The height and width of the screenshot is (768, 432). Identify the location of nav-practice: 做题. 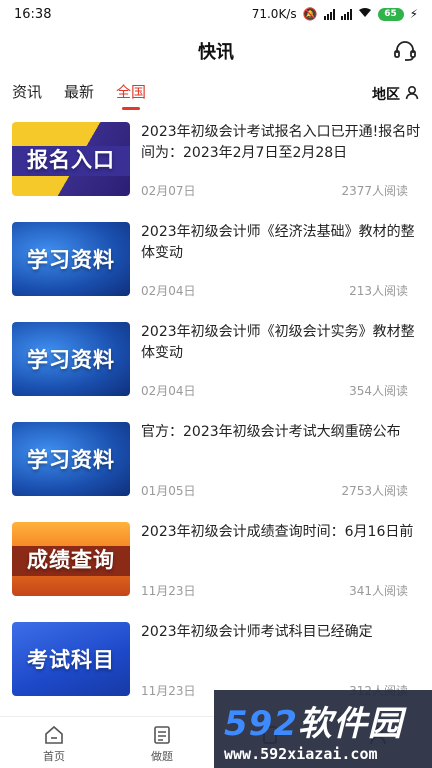
(162, 742).